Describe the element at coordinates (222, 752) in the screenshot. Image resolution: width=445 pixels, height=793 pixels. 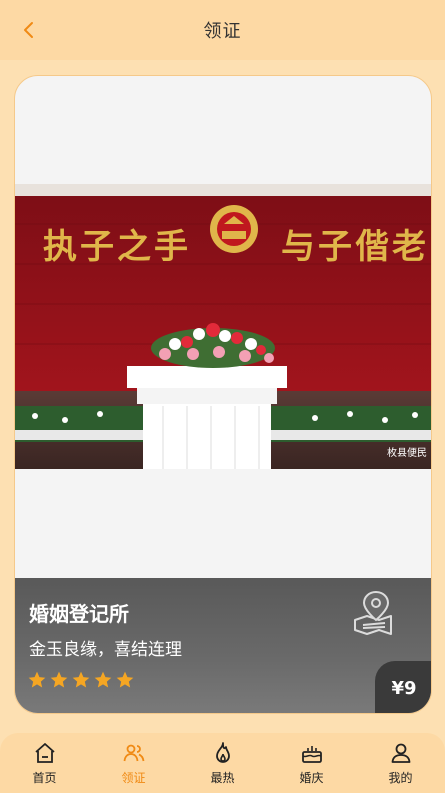
I see `flame-icon` at that location.